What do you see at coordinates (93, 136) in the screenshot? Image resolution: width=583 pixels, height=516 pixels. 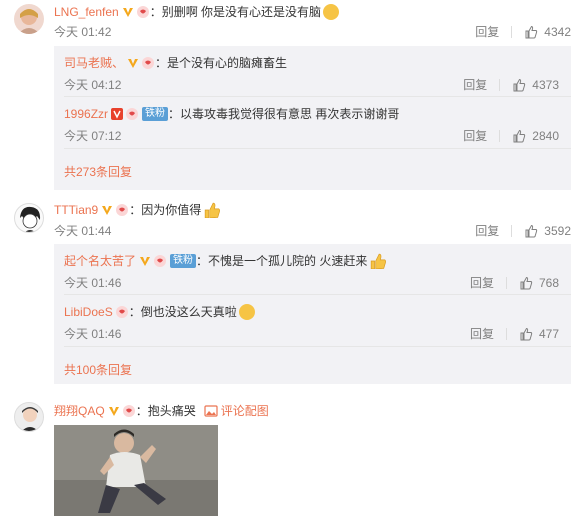 I see `reply-time: 今天 07:12` at bounding box center [93, 136].